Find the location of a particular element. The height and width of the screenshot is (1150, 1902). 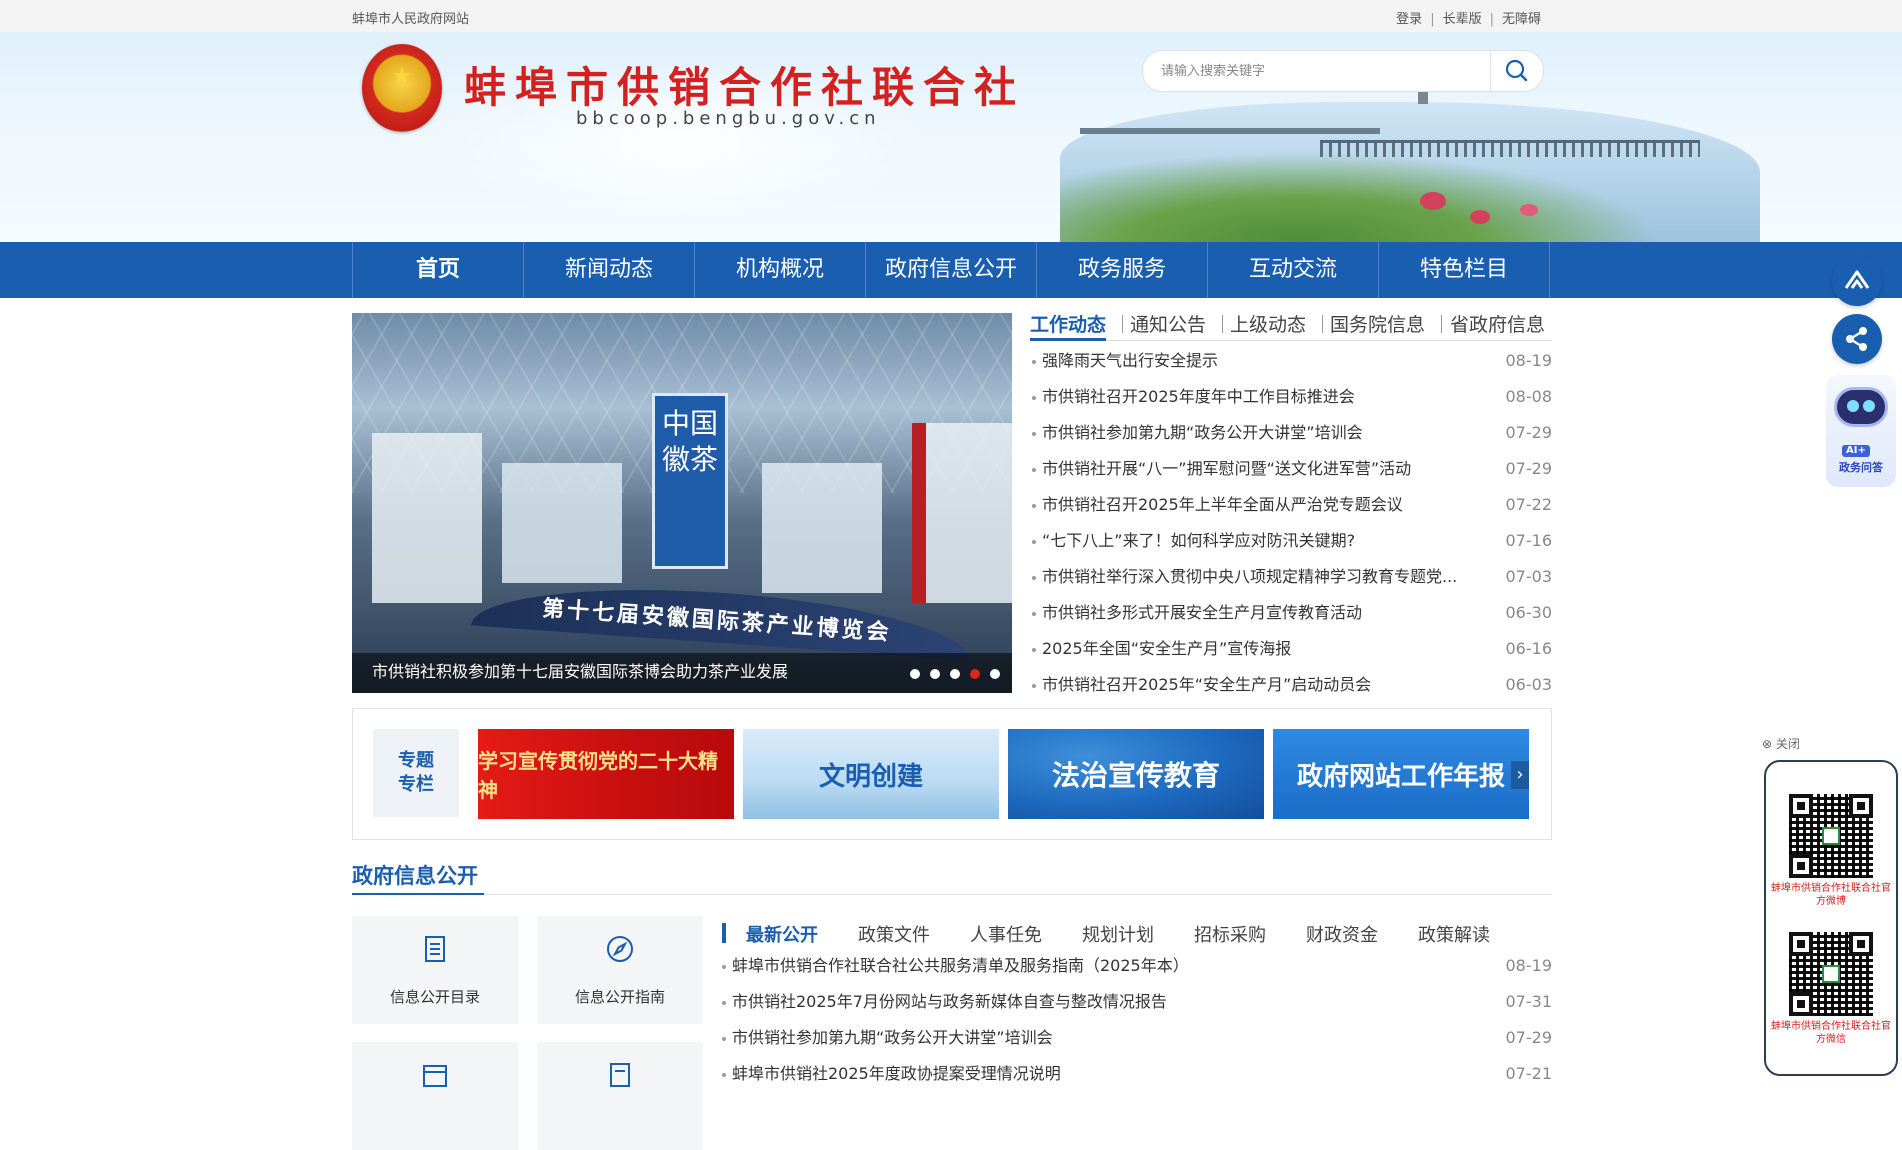

search-icon is located at coordinates (1516, 70).